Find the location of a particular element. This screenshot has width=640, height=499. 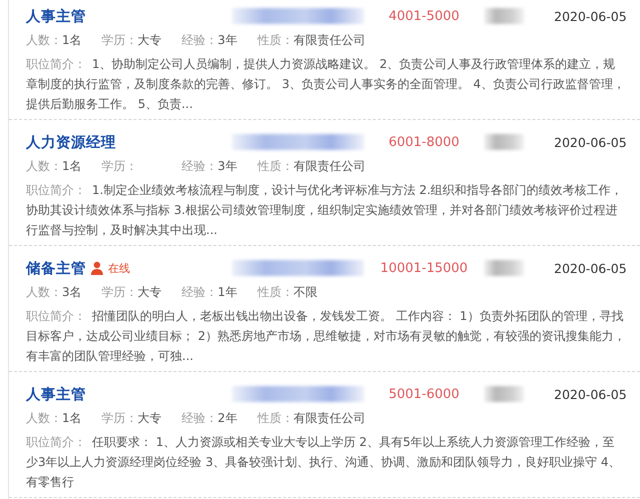

job-attribute: 经验：1年 is located at coordinates (210, 292).